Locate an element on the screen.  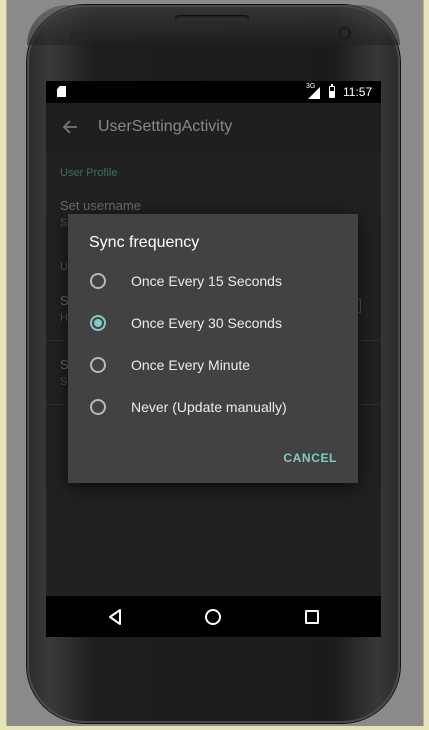
window-frame-right is located at coordinates (426, 365).